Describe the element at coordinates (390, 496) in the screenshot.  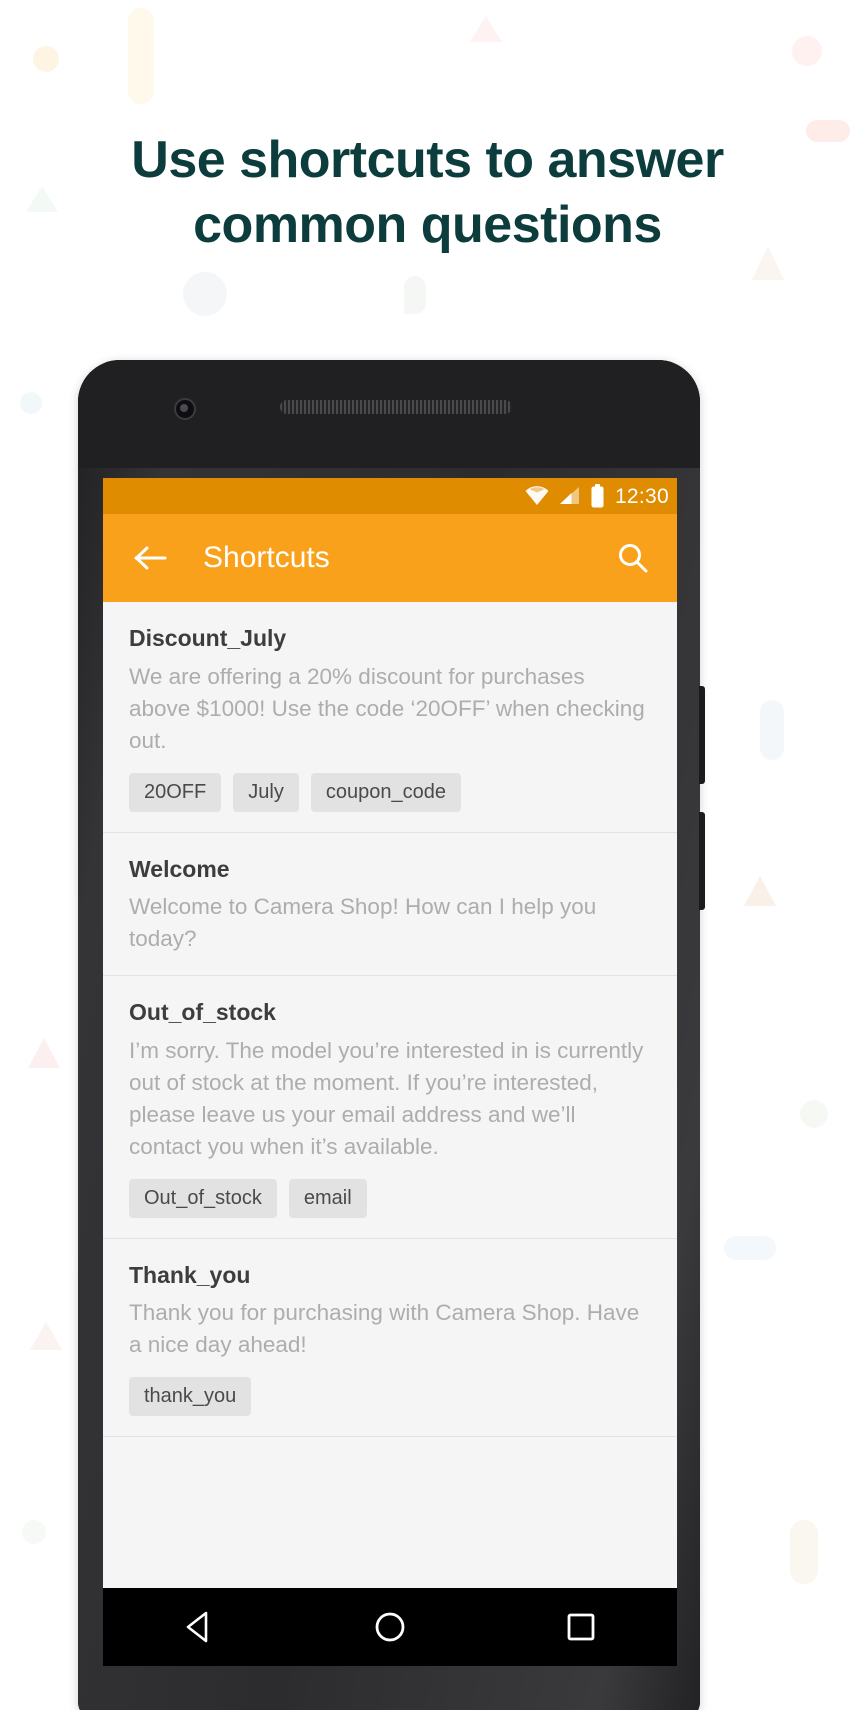
I see `status-bar: 12:30` at that location.